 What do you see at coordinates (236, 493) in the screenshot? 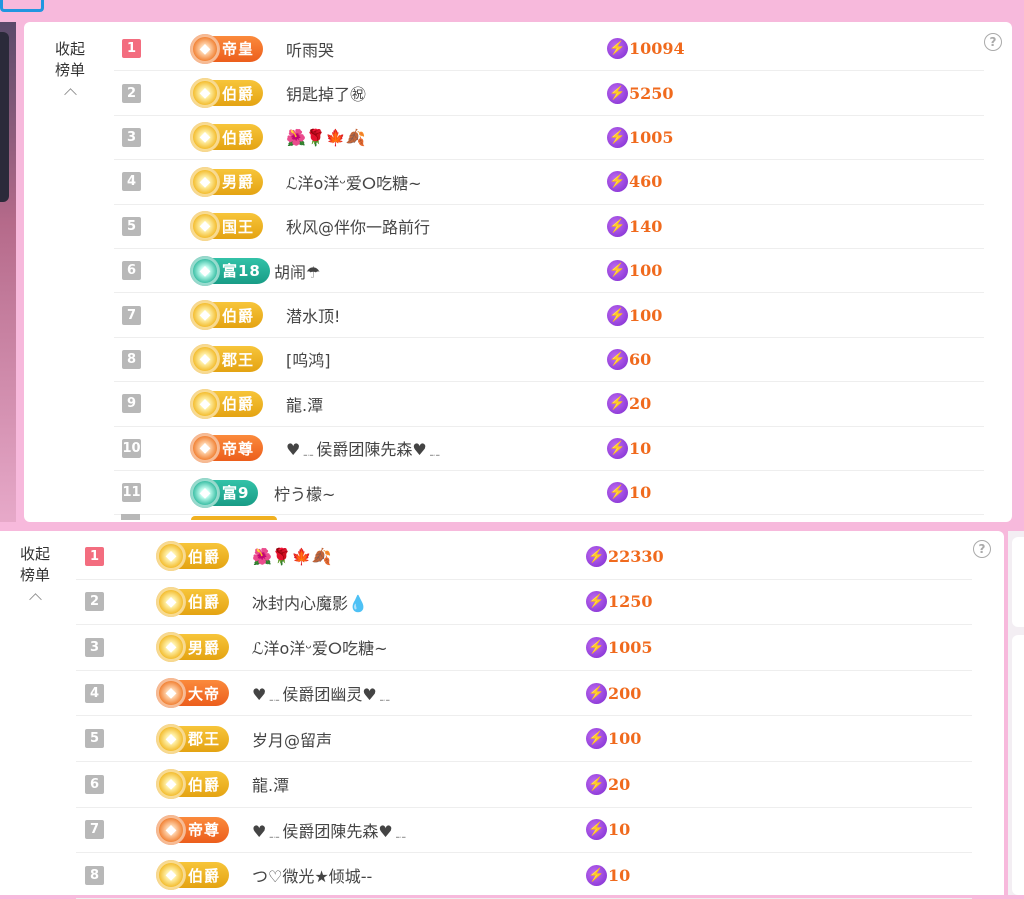
I see `badge-label: 富9` at bounding box center [236, 493].